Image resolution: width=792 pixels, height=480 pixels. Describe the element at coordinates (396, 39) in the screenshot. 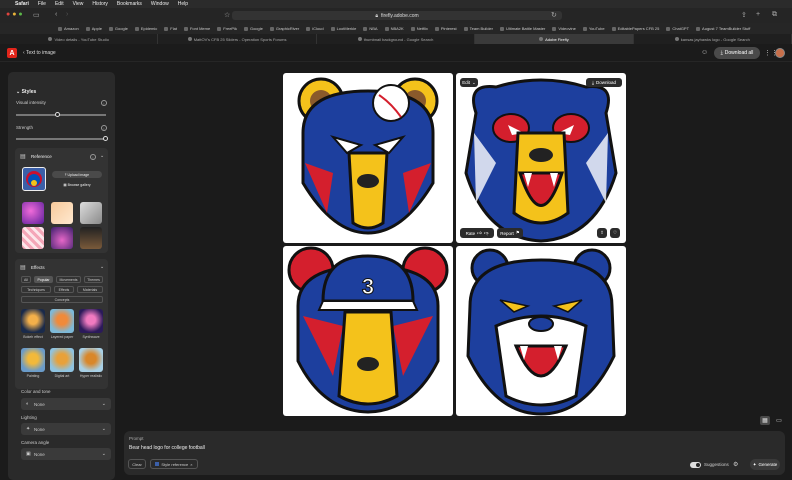

I see `browser-tab: thumbnail background - Google Search` at that location.